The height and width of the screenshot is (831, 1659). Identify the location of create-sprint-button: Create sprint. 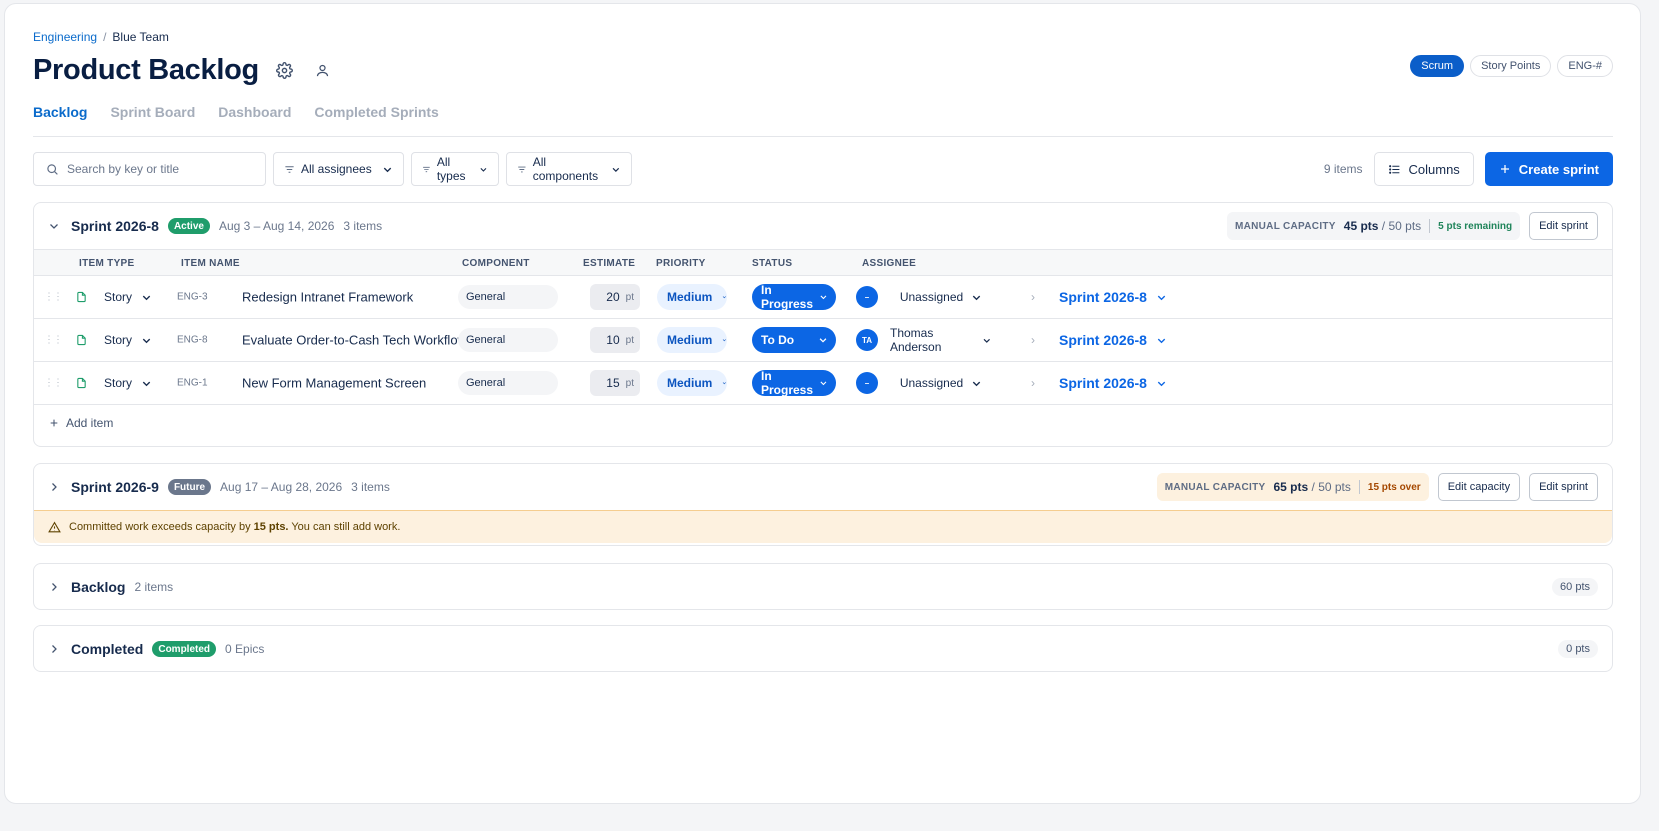
(1548, 169).